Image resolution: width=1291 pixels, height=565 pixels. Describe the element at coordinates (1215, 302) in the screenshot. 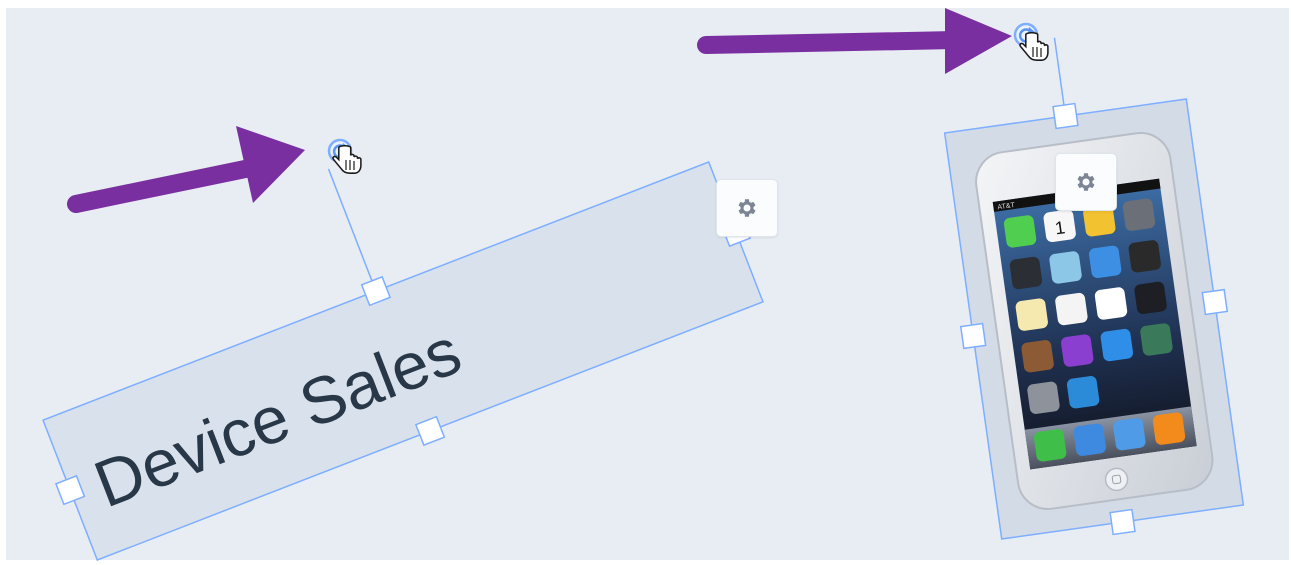

I see `resize-handle-right` at that location.